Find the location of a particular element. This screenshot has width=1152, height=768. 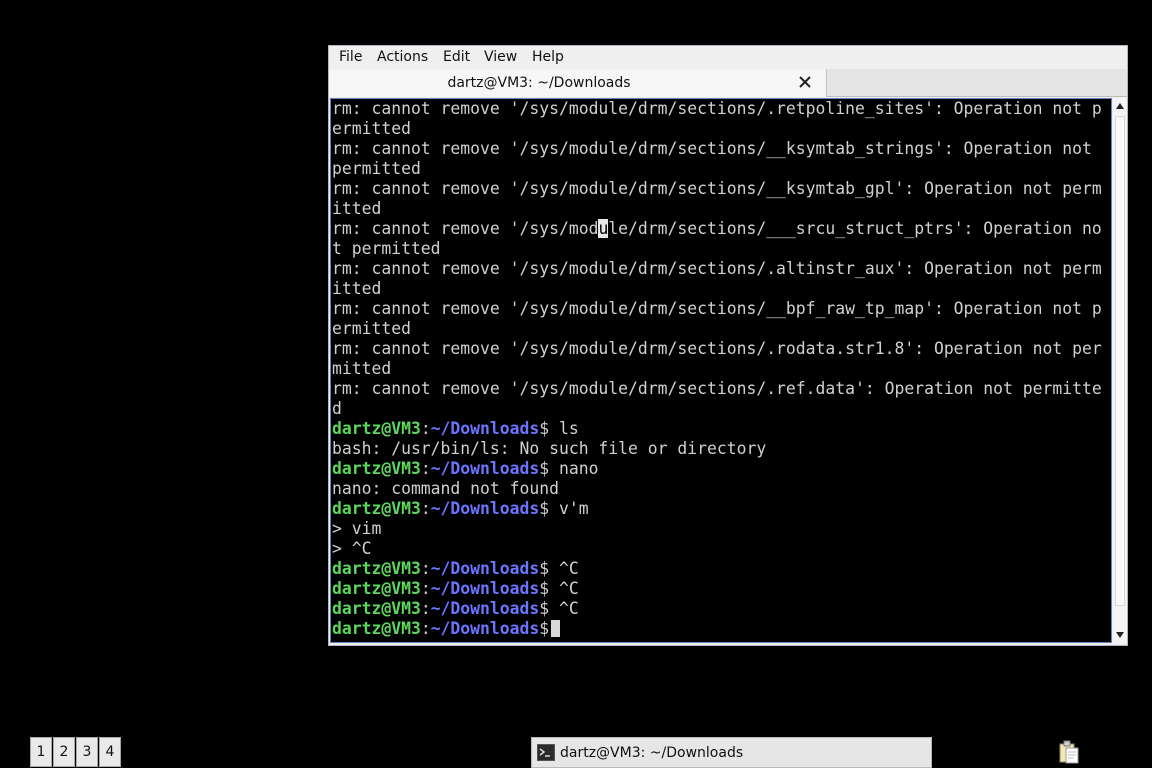

output-line: > ^C is located at coordinates (352, 548).